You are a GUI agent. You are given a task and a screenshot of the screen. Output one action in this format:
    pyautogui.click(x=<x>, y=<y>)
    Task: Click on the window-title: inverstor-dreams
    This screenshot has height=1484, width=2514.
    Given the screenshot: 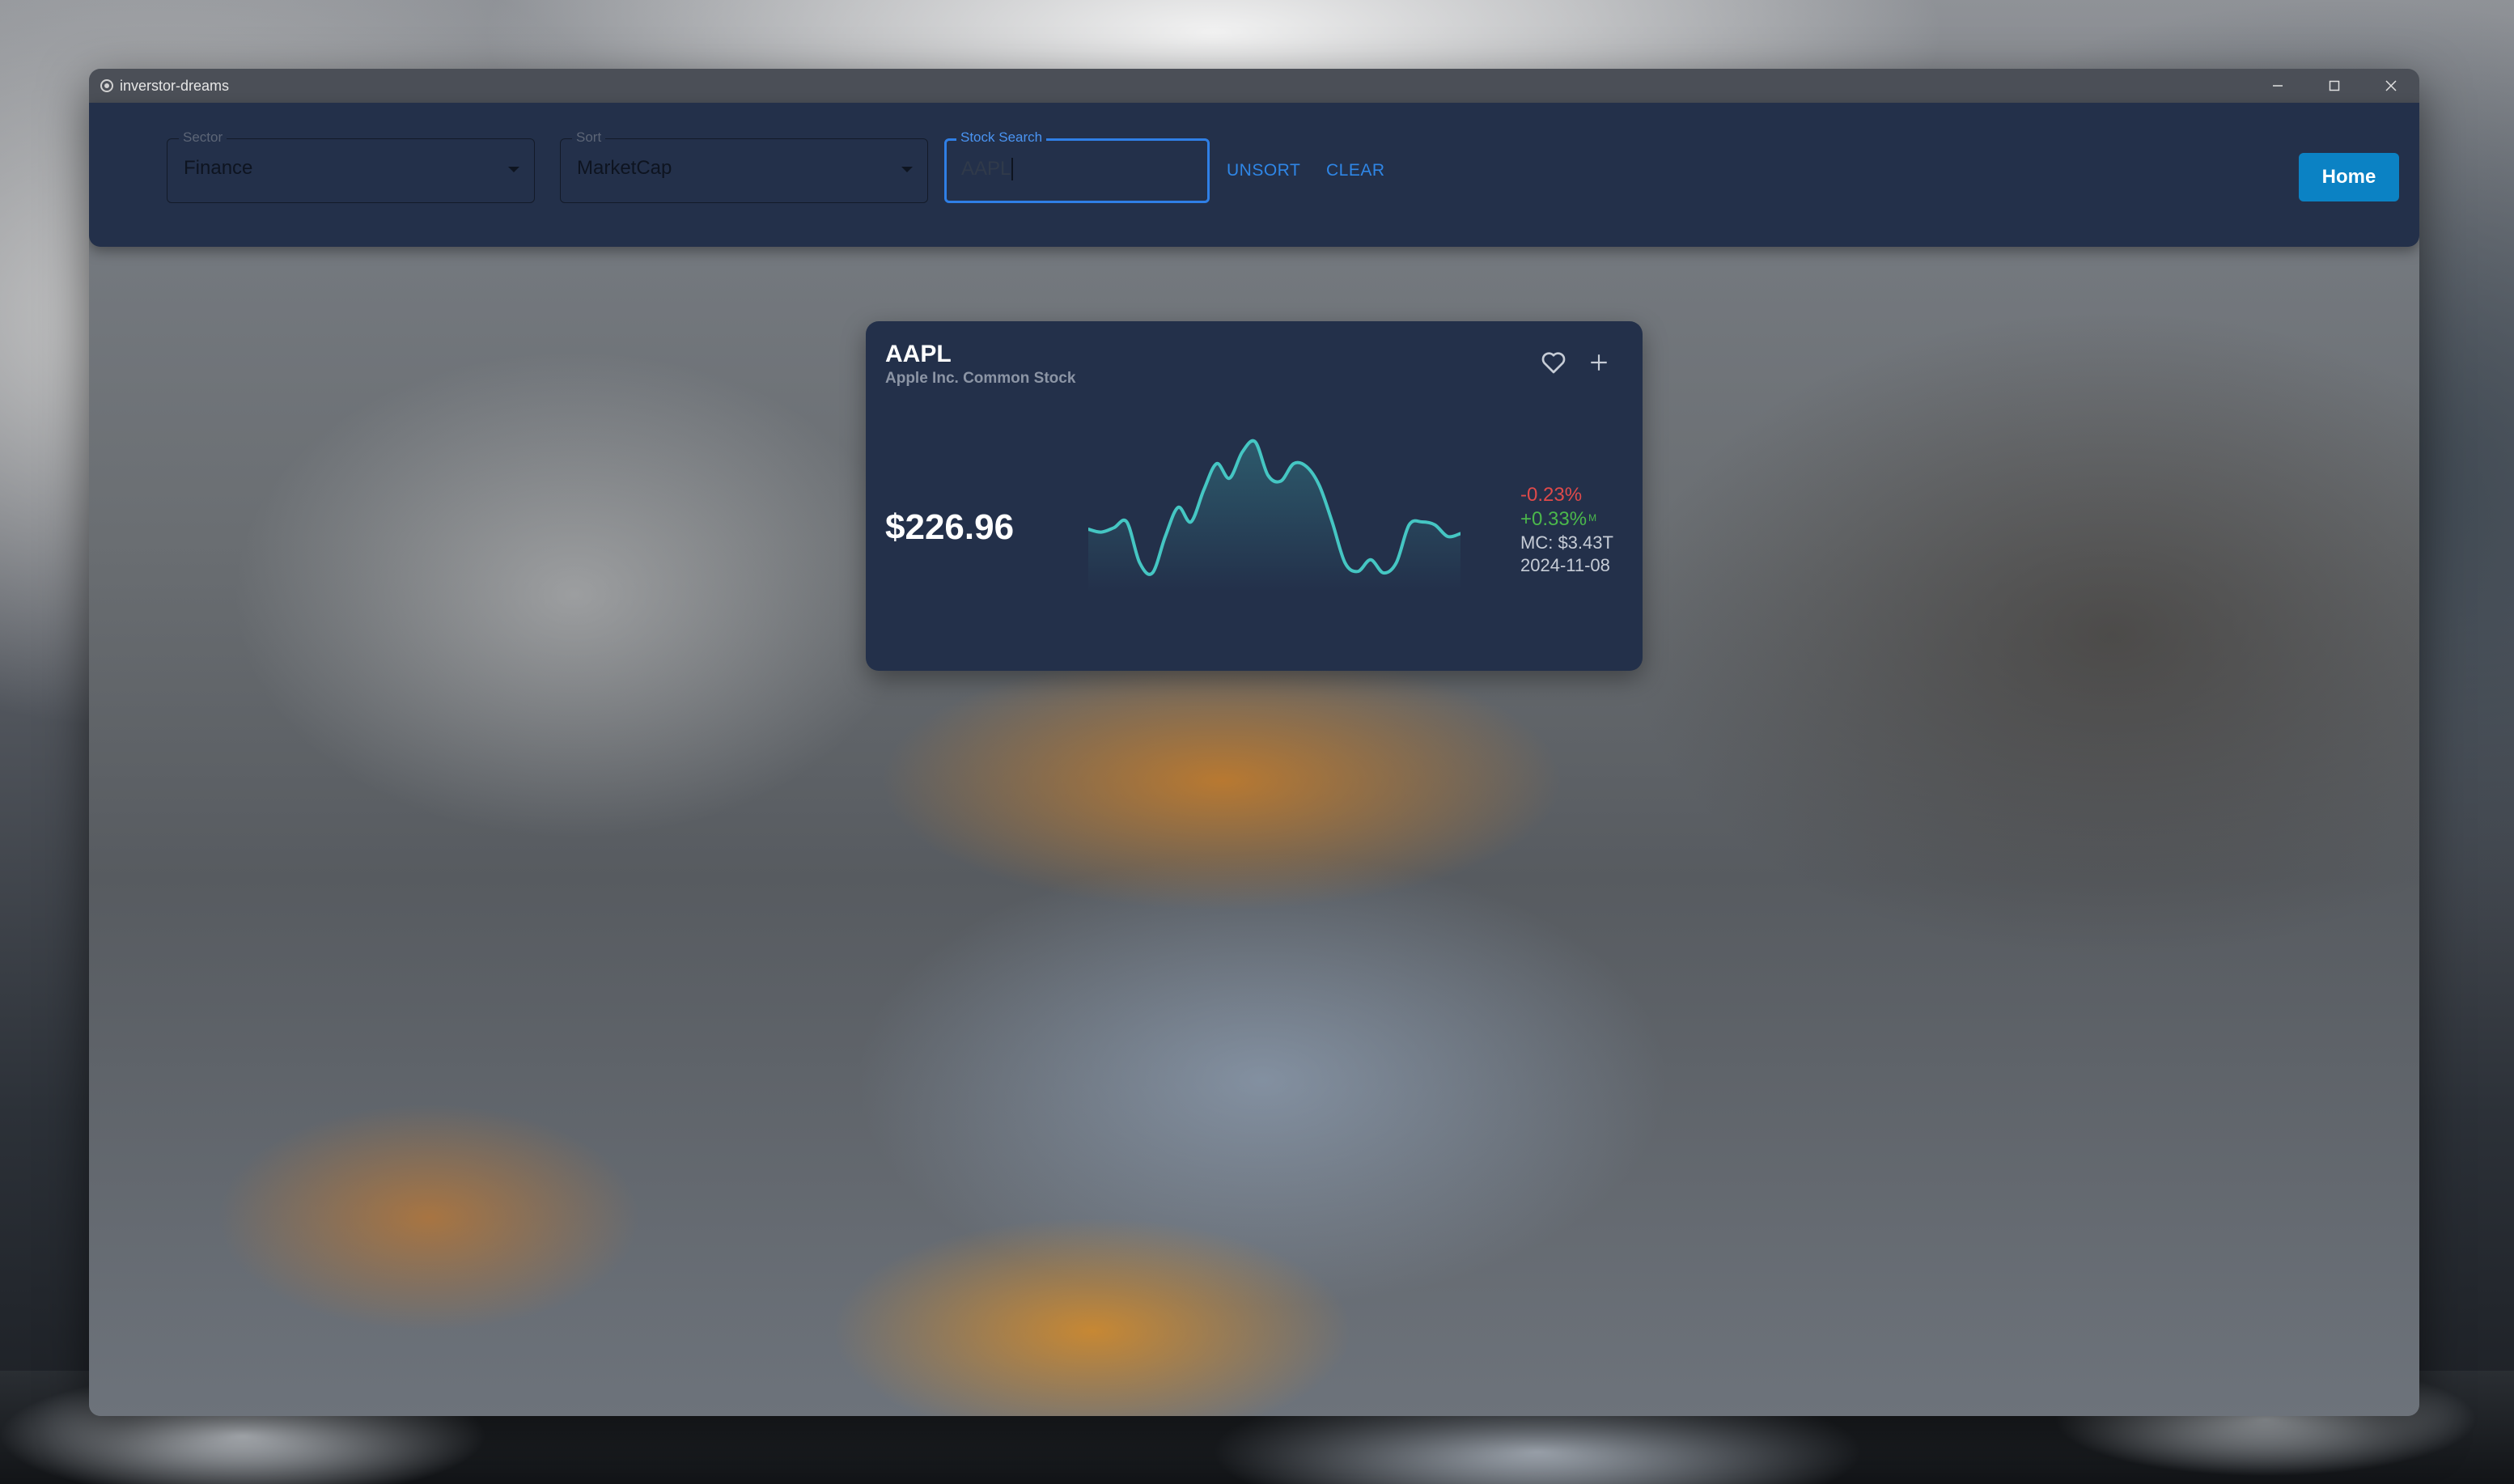 What is the action you would take?
    pyautogui.click(x=175, y=85)
    